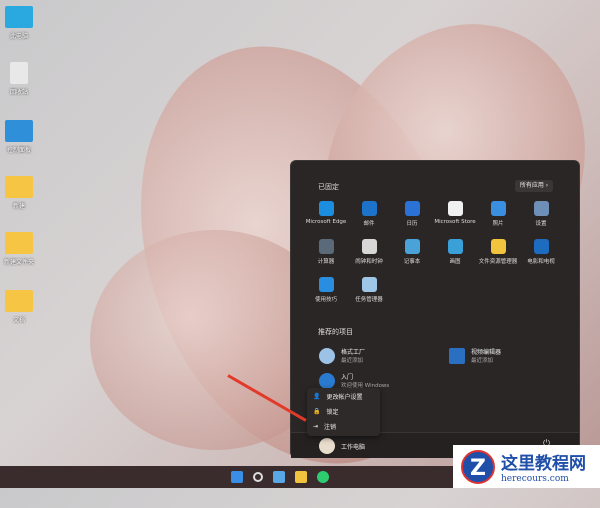 The image size is (600, 508). Describe the element at coordinates (301, 477) in the screenshot. I see `file-explorer-icon` at that location.